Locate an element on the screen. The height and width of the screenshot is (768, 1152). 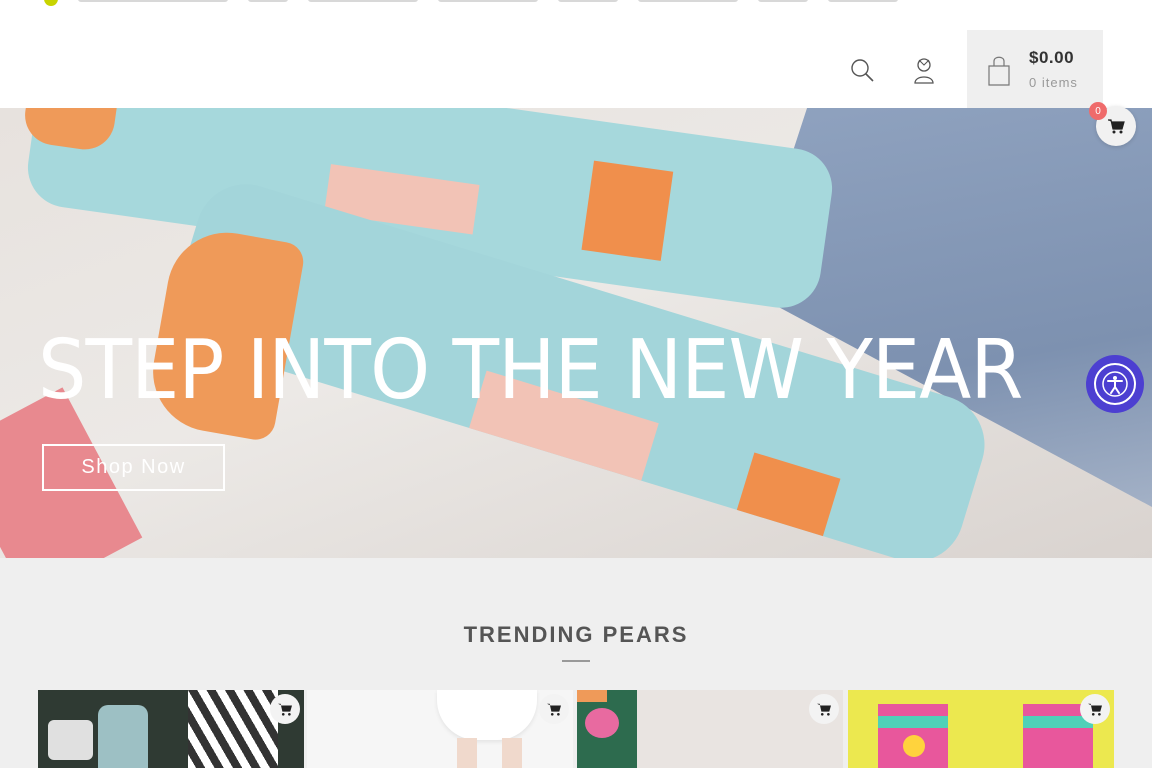
cart-count-badge: 0 is located at coordinates (1098, 111).